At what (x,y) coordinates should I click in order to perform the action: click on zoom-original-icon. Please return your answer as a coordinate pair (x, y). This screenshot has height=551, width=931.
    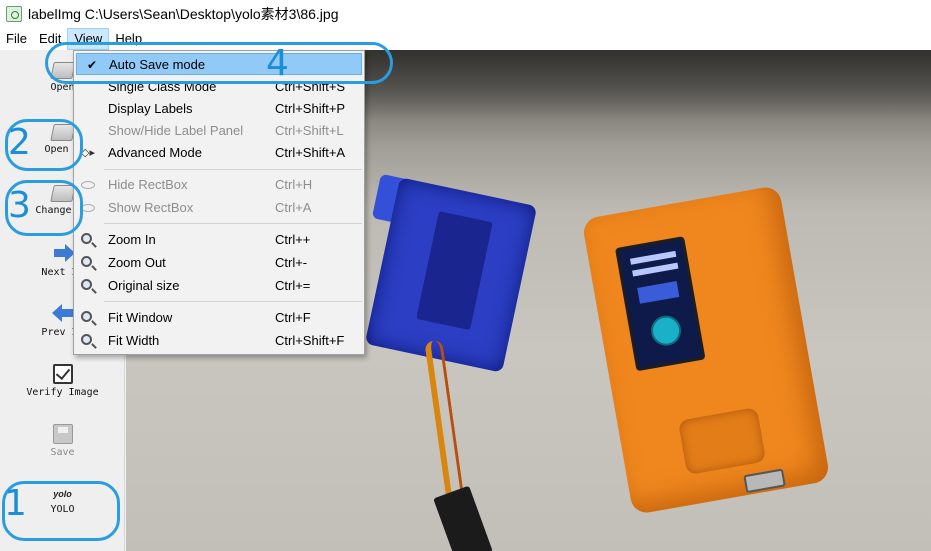
    Looking at the image, I should click on (86, 284).